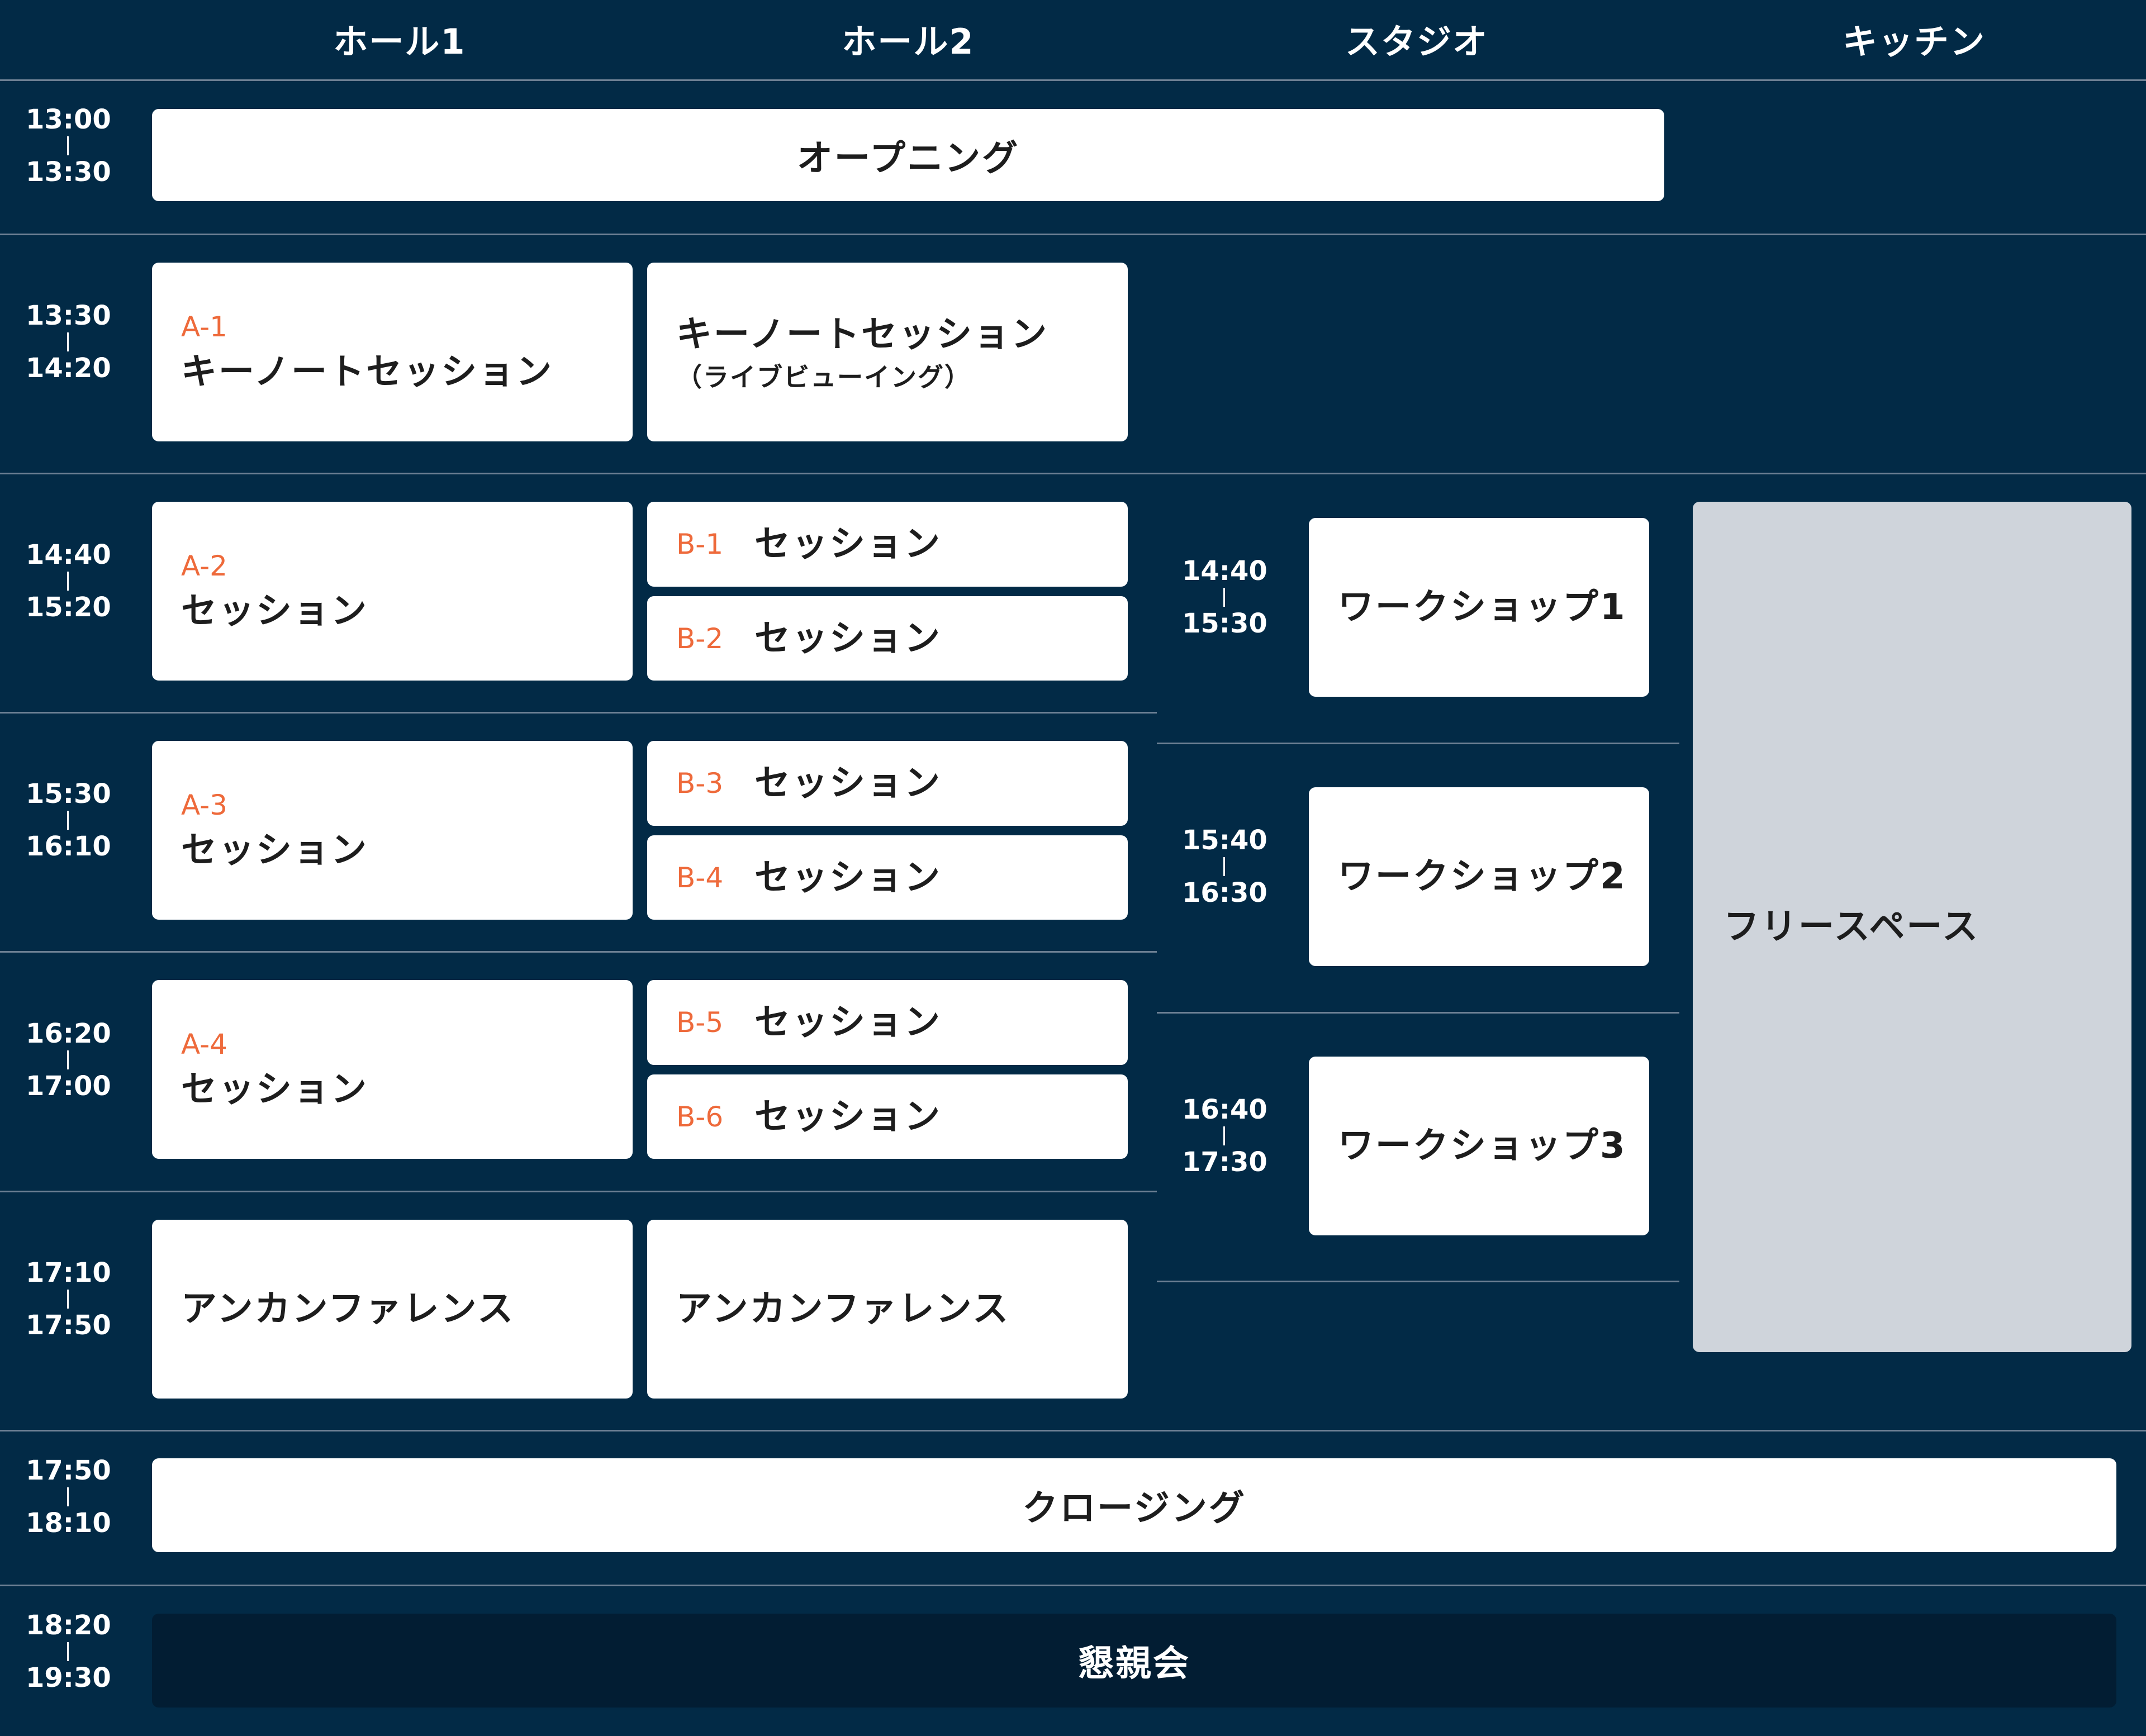 This screenshot has width=2146, height=1736. I want to click on event-title: オープニング, so click(908, 158).